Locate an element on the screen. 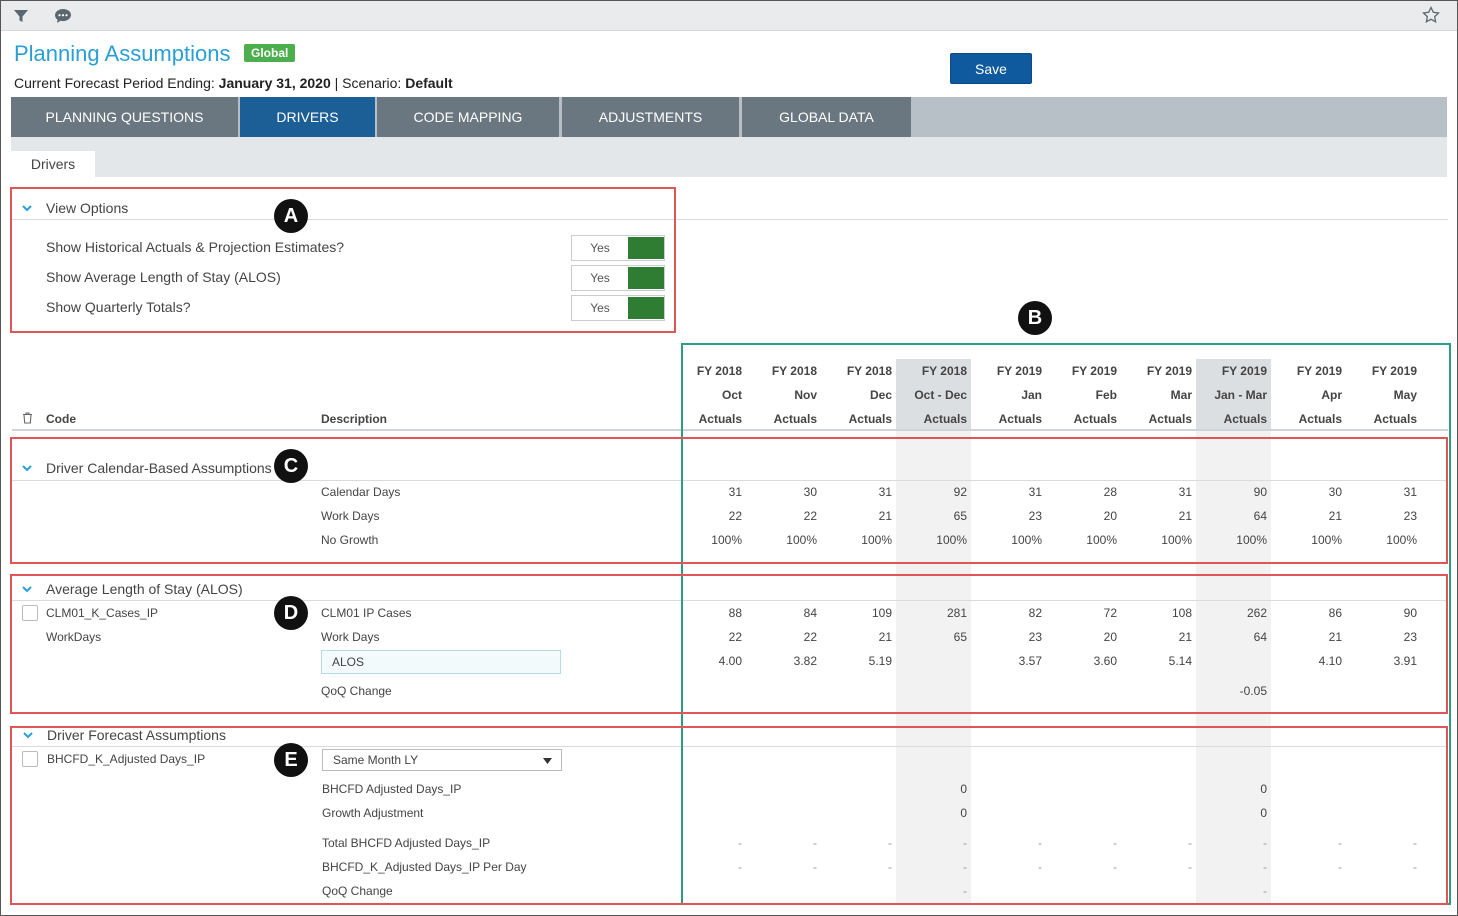 The width and height of the screenshot is (1458, 916). tab-code-mapping: CODE MAPPING is located at coordinates (468, 117).